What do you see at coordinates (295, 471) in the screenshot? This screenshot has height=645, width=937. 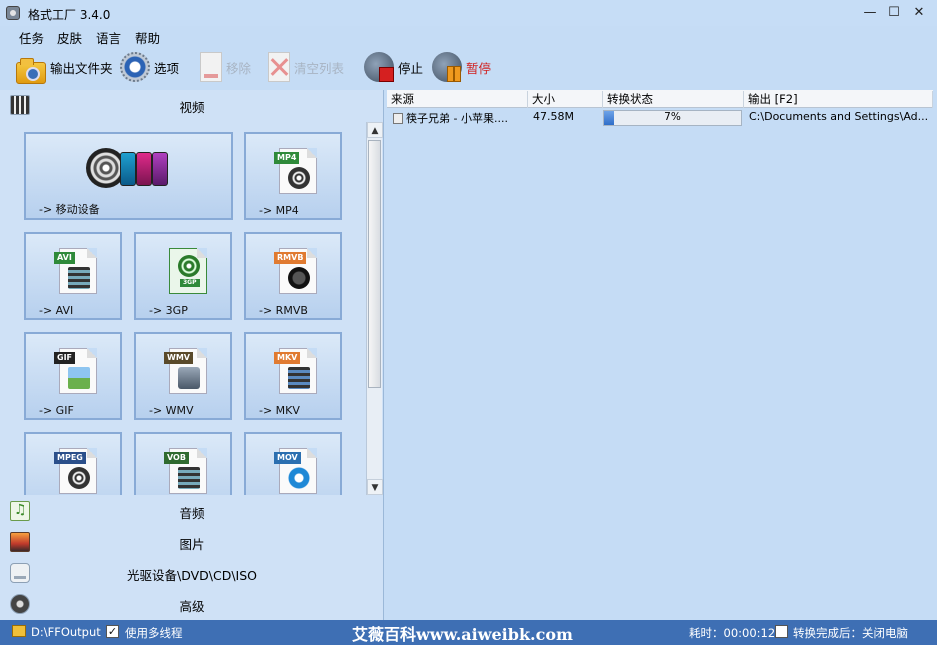 I see `mov-file-icon: MOV` at bounding box center [295, 471].